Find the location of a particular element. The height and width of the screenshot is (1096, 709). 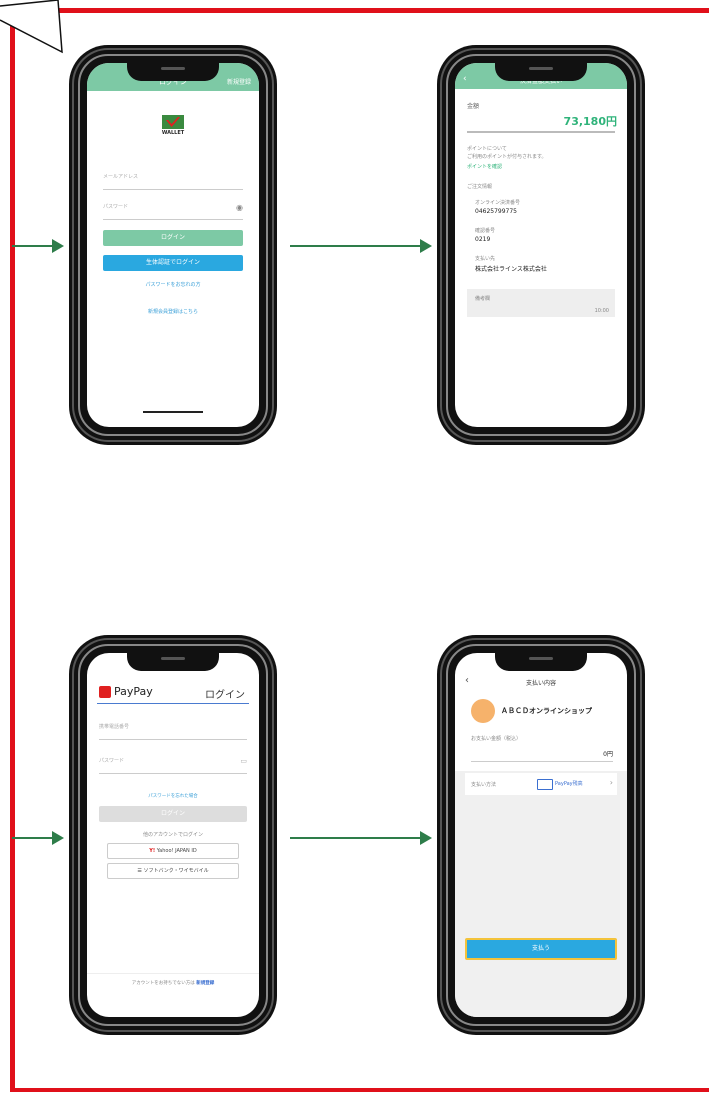

red-frame-top is located at coordinates (379, 10).